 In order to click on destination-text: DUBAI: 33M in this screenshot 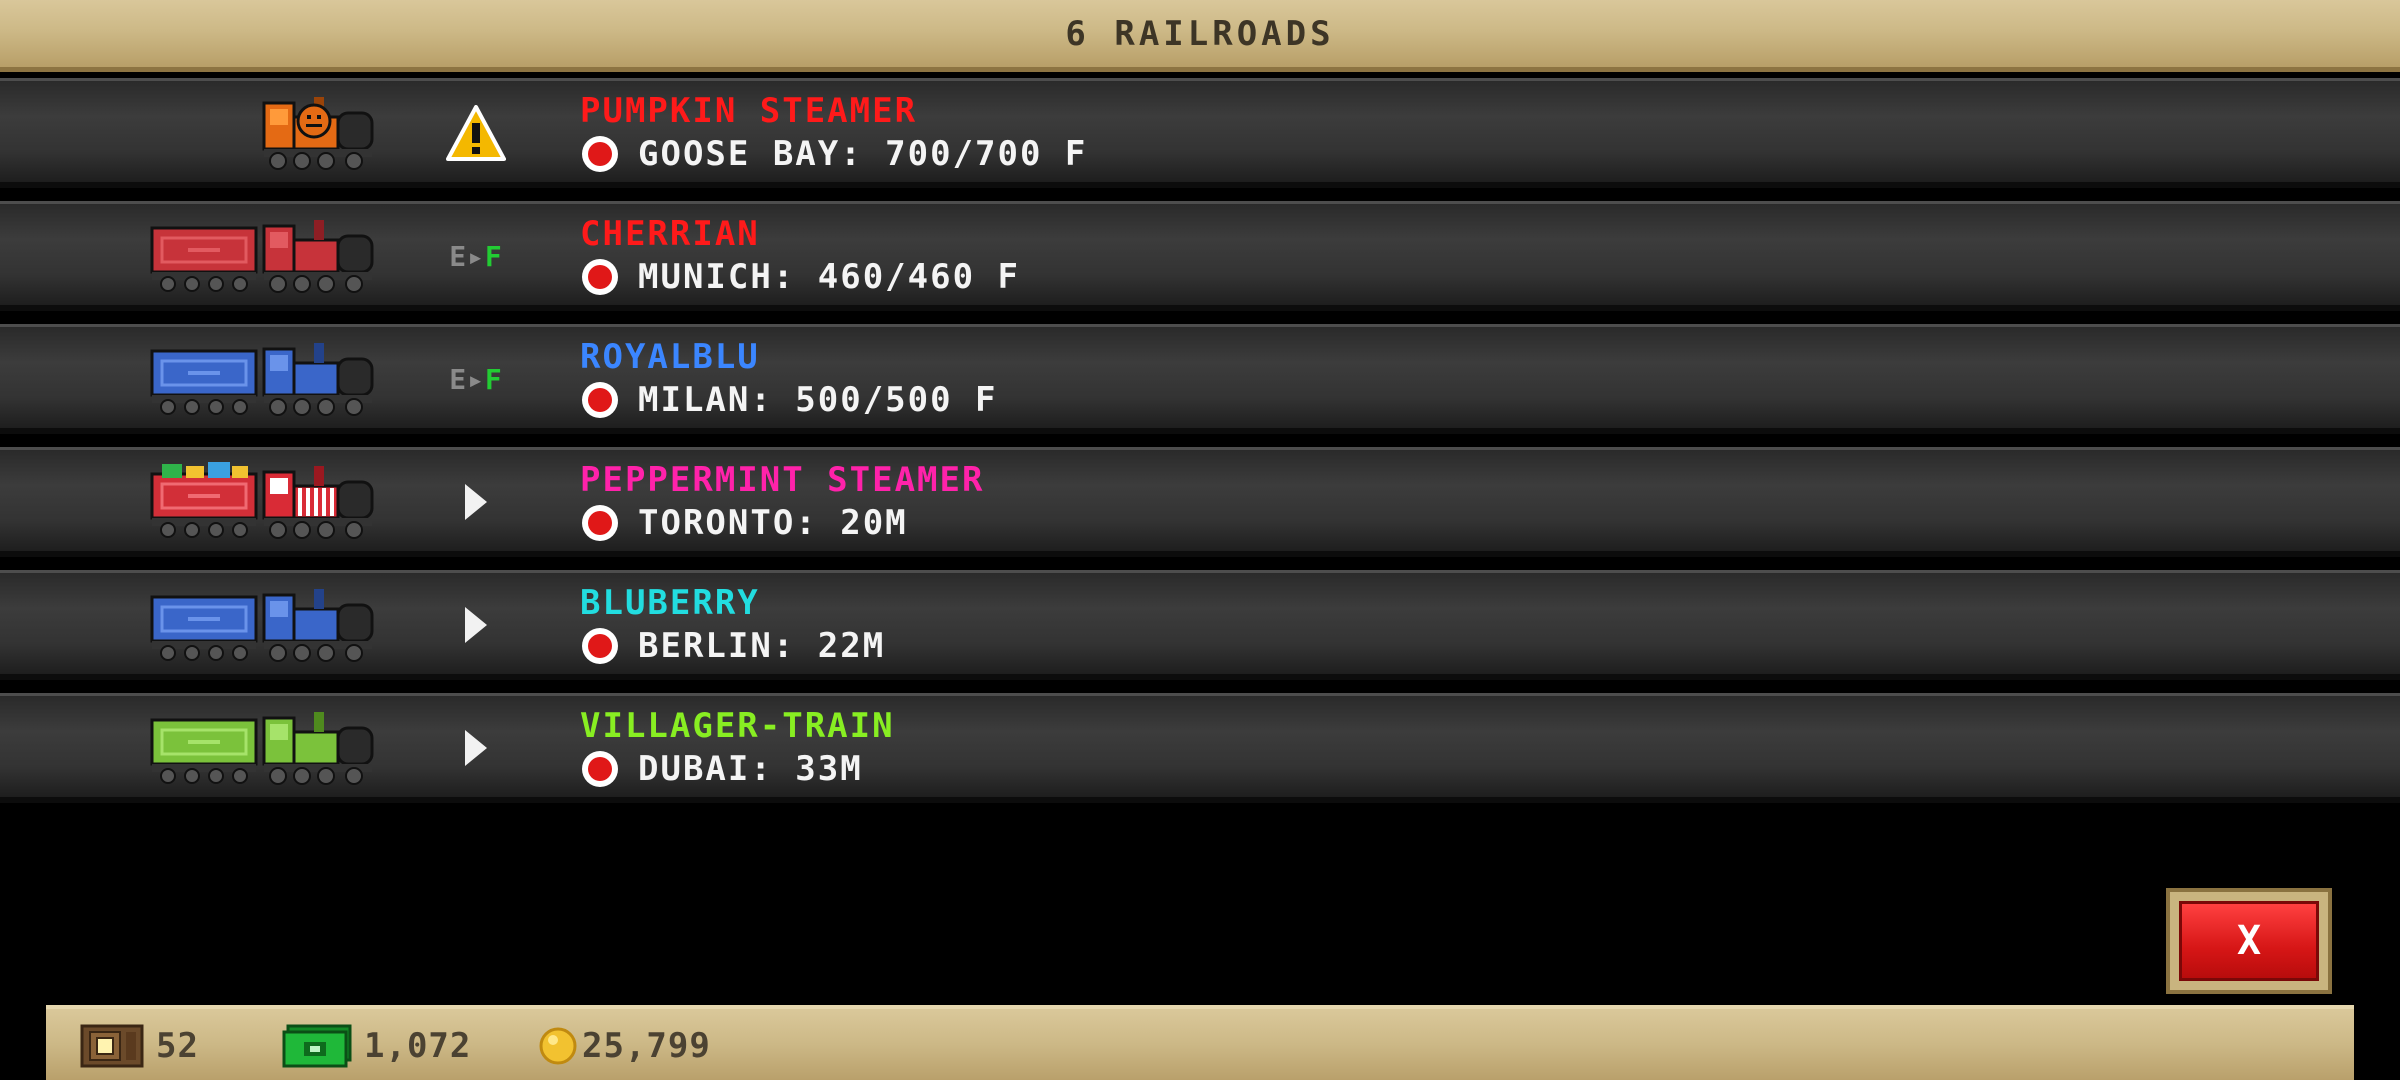, I will do `click(750, 769)`.